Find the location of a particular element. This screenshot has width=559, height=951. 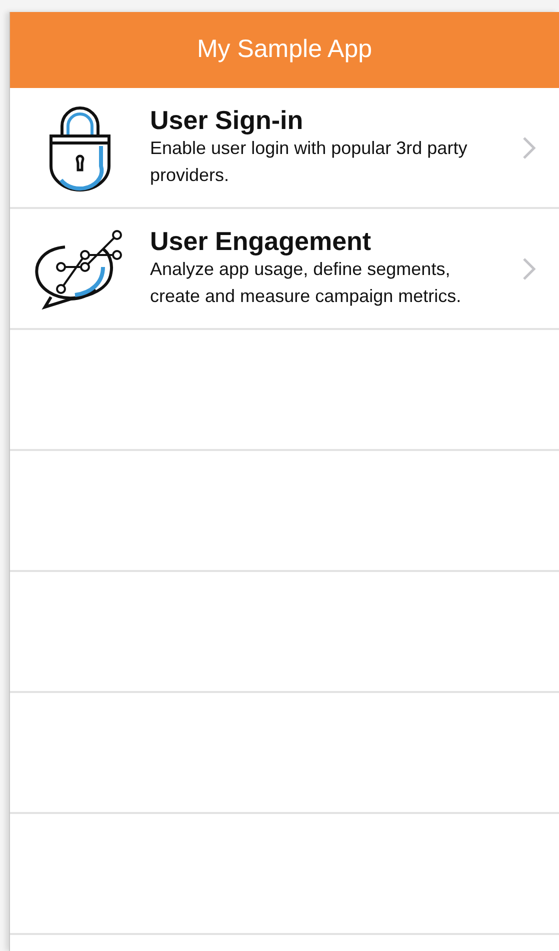

list-item: User Sign-in Enable user login with popular 3rd party providers. is located at coordinates (284, 148).